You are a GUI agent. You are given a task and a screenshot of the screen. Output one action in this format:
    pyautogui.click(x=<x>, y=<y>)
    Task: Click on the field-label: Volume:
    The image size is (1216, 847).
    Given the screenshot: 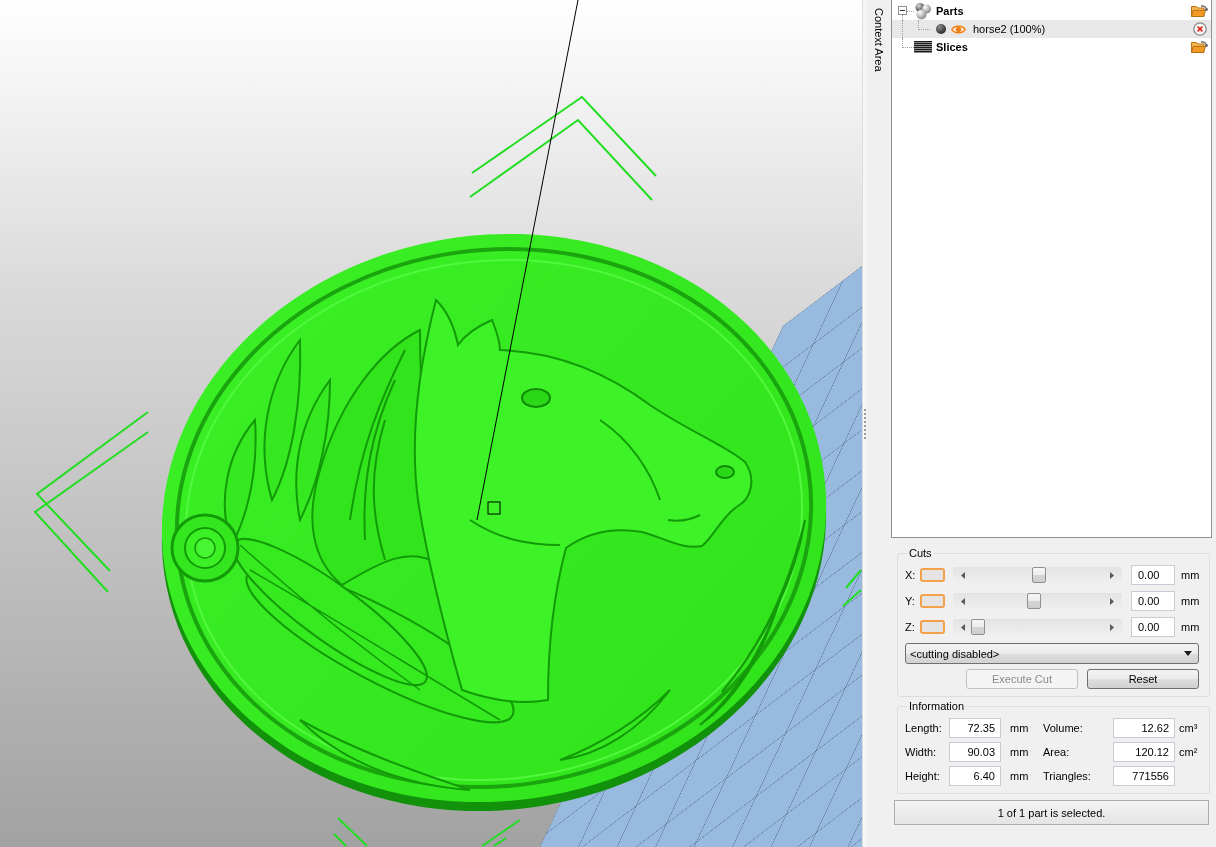 What is the action you would take?
    pyautogui.click(x=1063, y=728)
    